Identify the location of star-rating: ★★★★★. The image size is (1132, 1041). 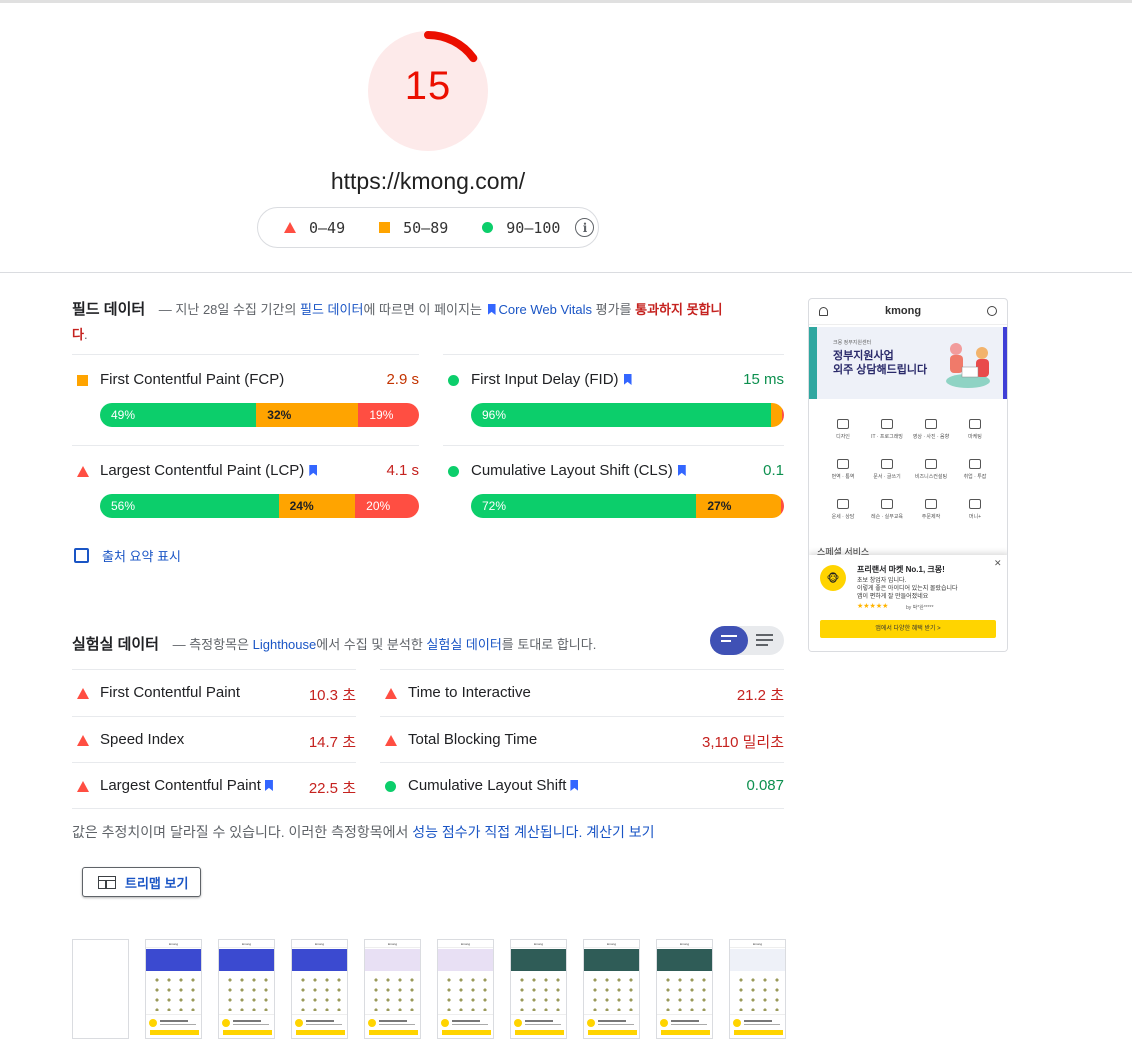
(873, 606).